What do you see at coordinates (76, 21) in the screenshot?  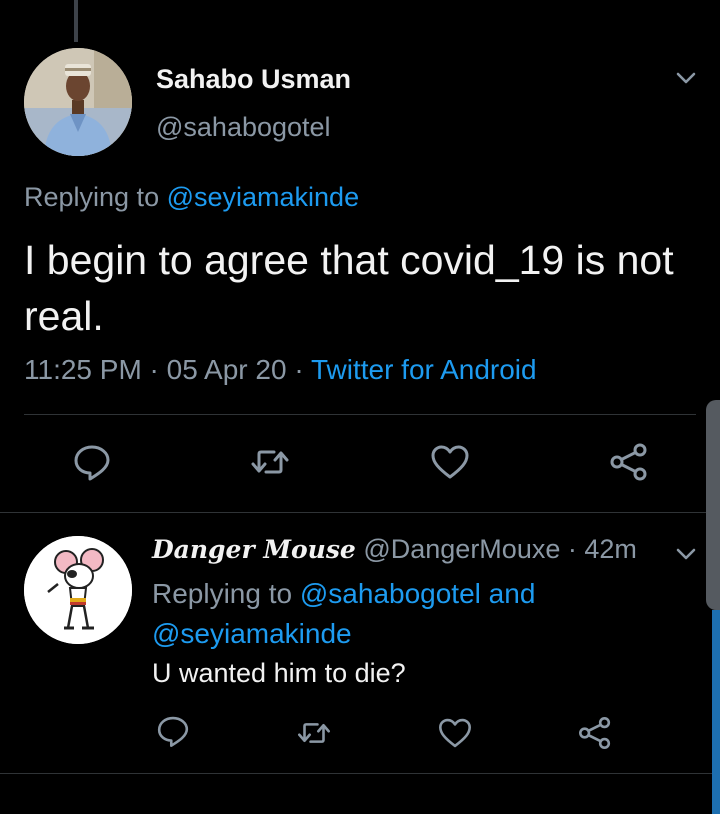 I see `thread-connector-line` at bounding box center [76, 21].